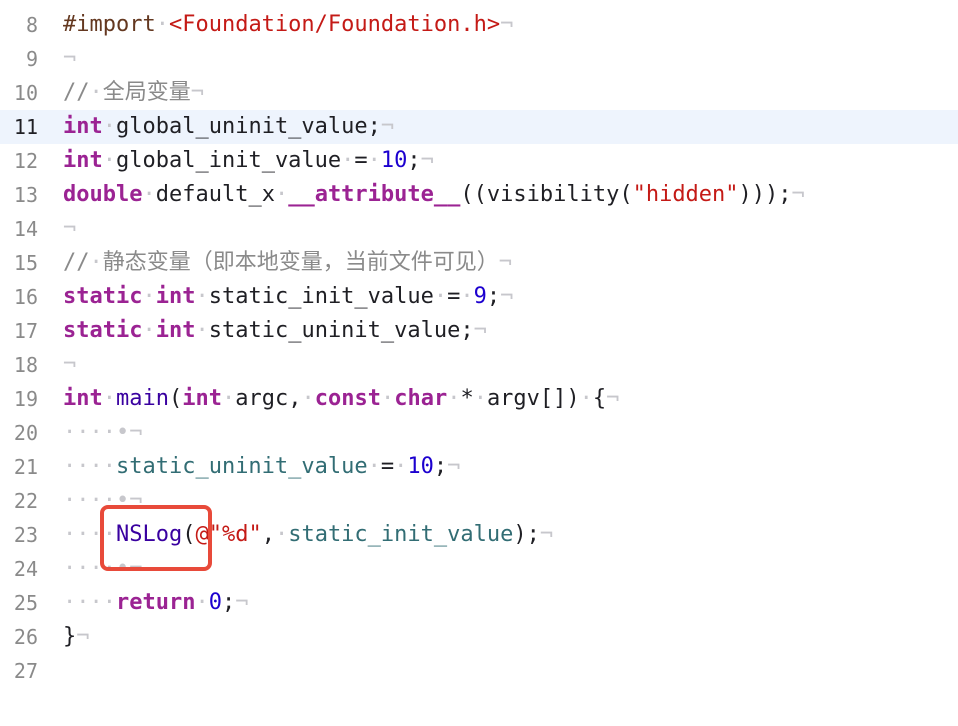 This screenshot has height=726, width=958. Describe the element at coordinates (401, 534) in the screenshot. I see `code-token: static_init_value` at that location.